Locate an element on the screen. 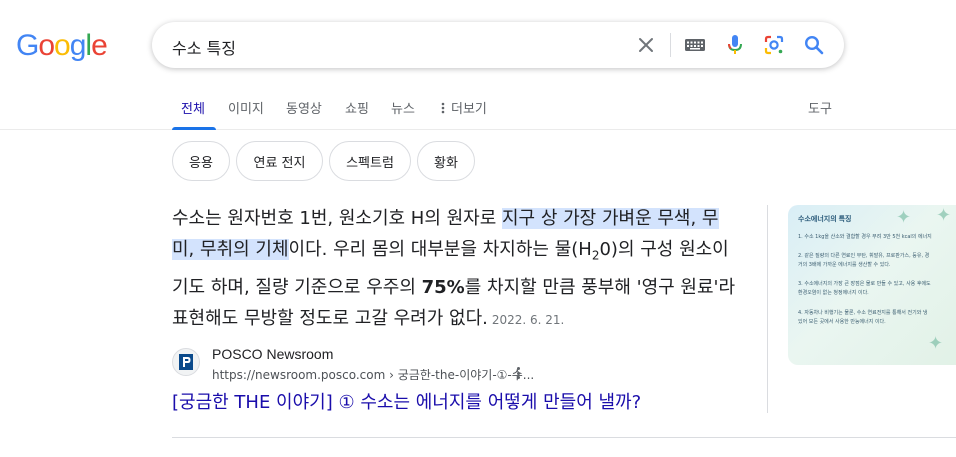 The image size is (956, 457). tab-all: 전체 is located at coordinates (193, 107).